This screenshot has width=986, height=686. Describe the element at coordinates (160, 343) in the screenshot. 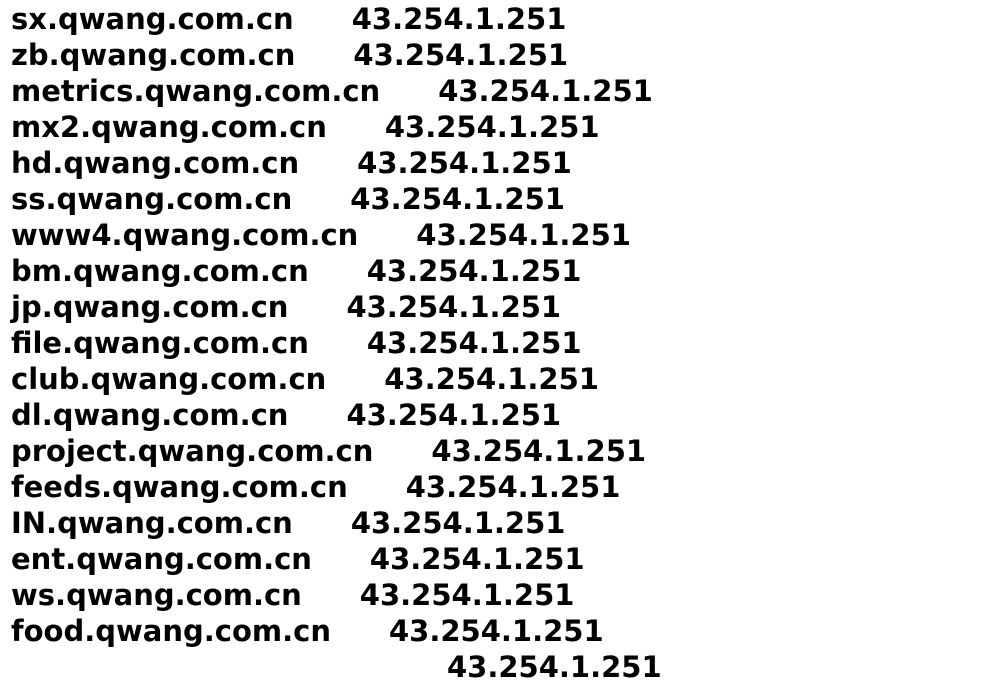

I see `hostname: file.qwang.com.cn` at that location.